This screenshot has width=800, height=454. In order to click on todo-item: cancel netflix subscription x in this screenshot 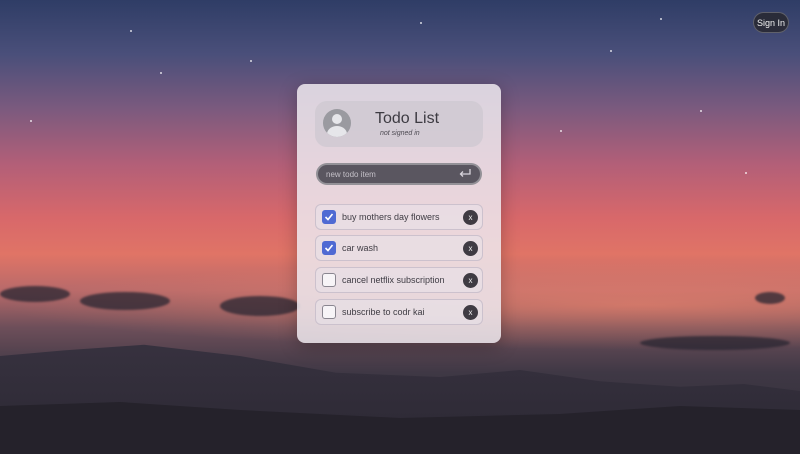, I will do `click(399, 280)`.